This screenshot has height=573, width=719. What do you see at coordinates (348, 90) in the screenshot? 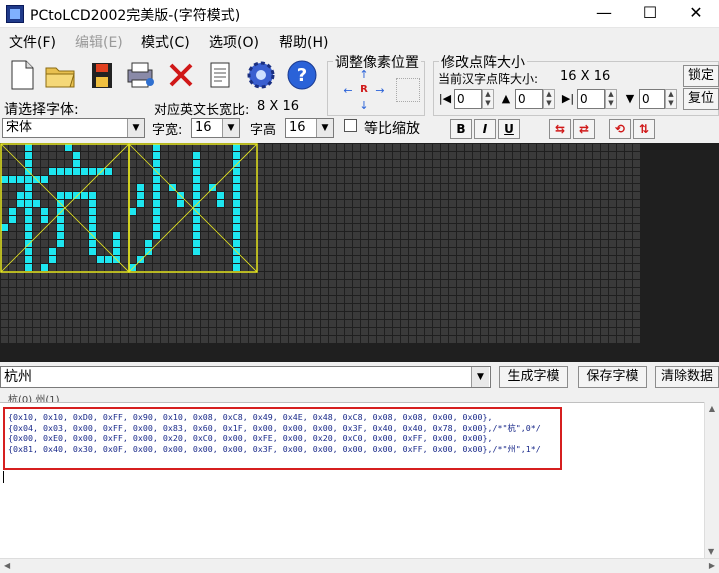
I see `move-left-button: ←` at bounding box center [348, 90].